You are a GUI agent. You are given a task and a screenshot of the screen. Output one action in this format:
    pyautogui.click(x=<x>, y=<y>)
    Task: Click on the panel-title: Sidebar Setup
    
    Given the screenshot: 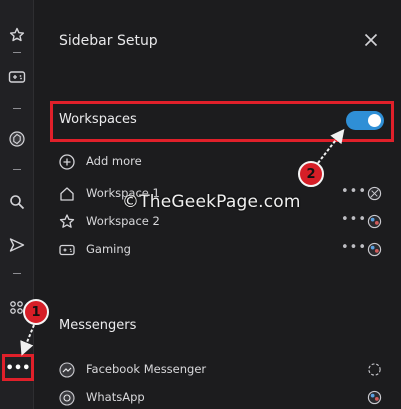 What is the action you would take?
    pyautogui.click(x=108, y=41)
    